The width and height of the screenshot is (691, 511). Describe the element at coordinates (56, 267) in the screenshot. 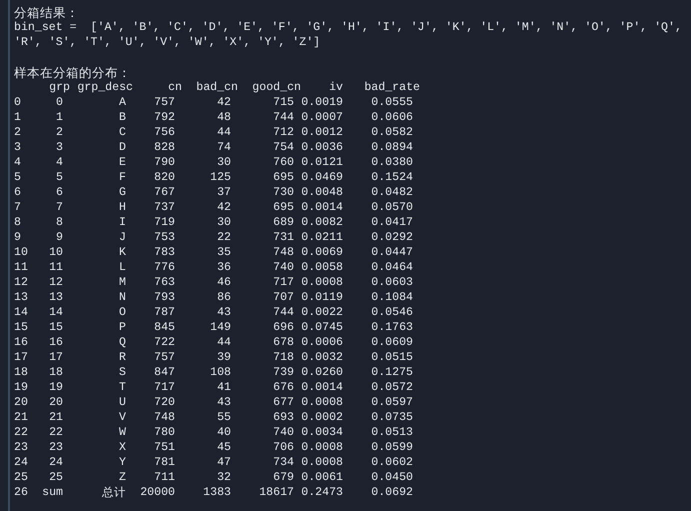

I see `table-cell: 11` at that location.